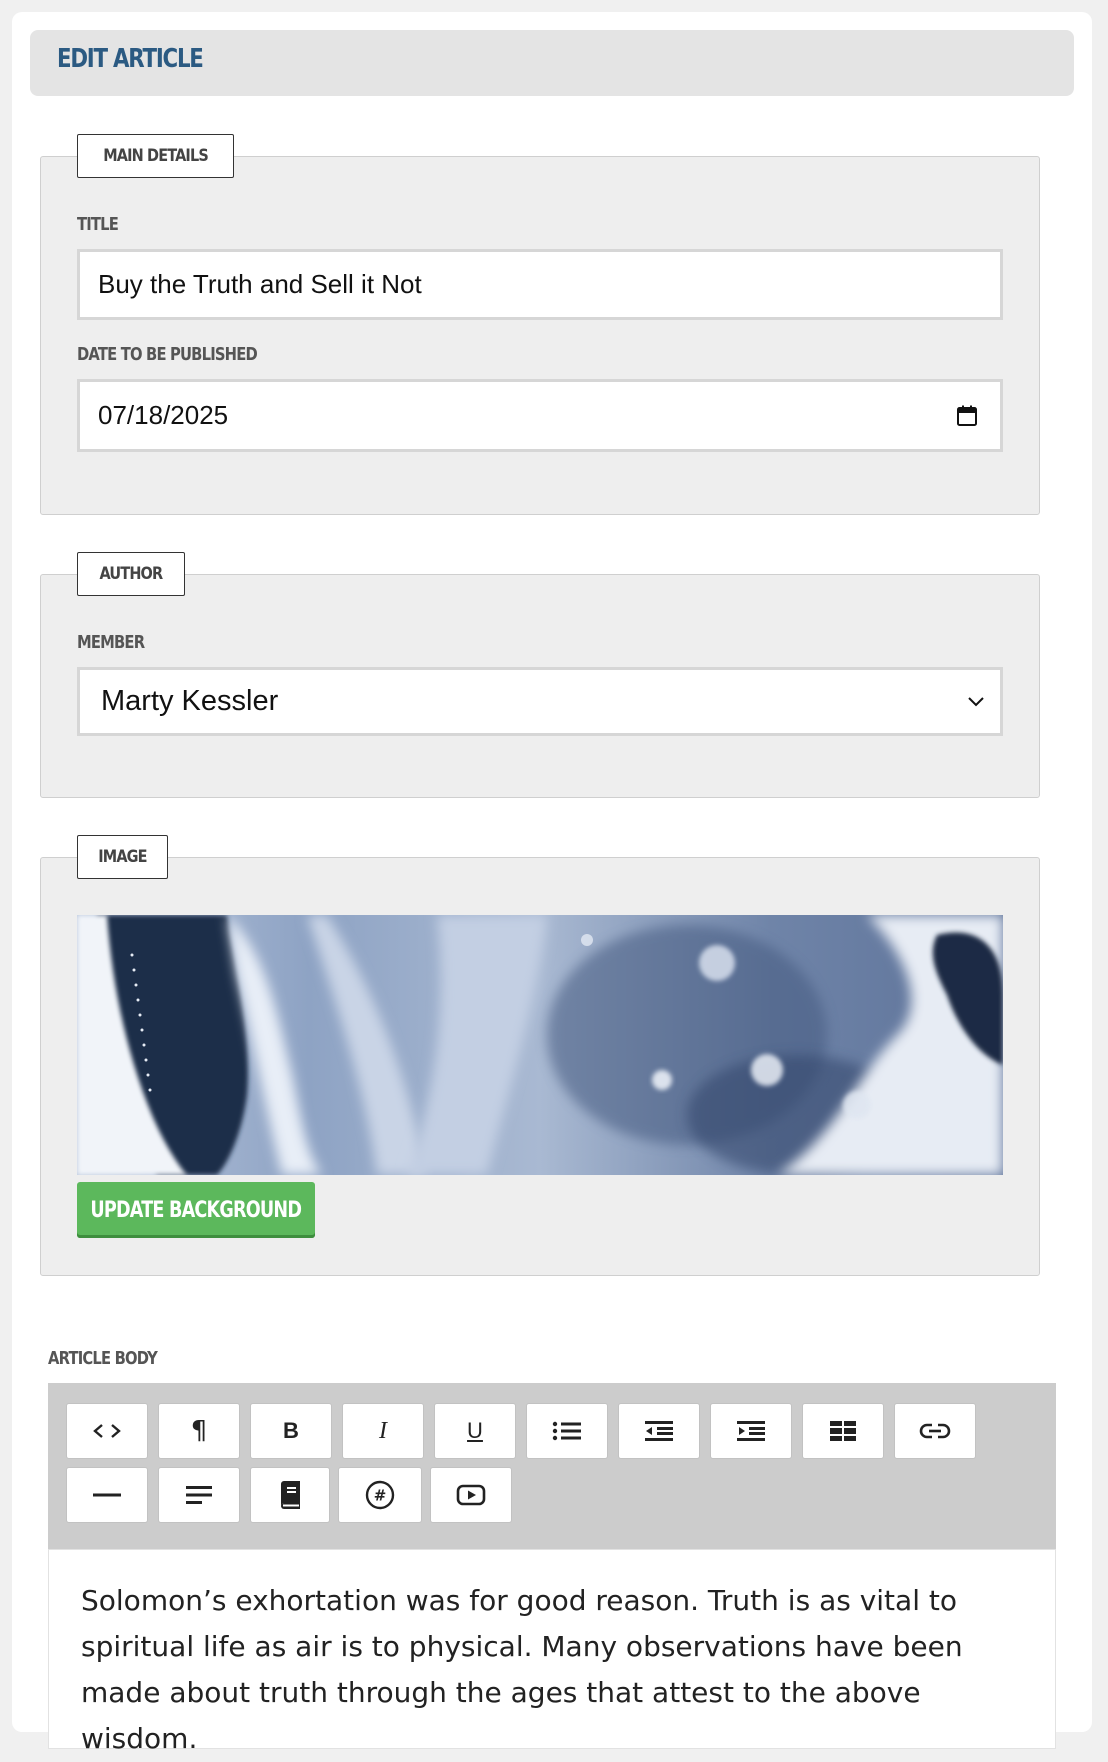 The height and width of the screenshot is (1762, 1108). I want to click on link-icon, so click(935, 1431).